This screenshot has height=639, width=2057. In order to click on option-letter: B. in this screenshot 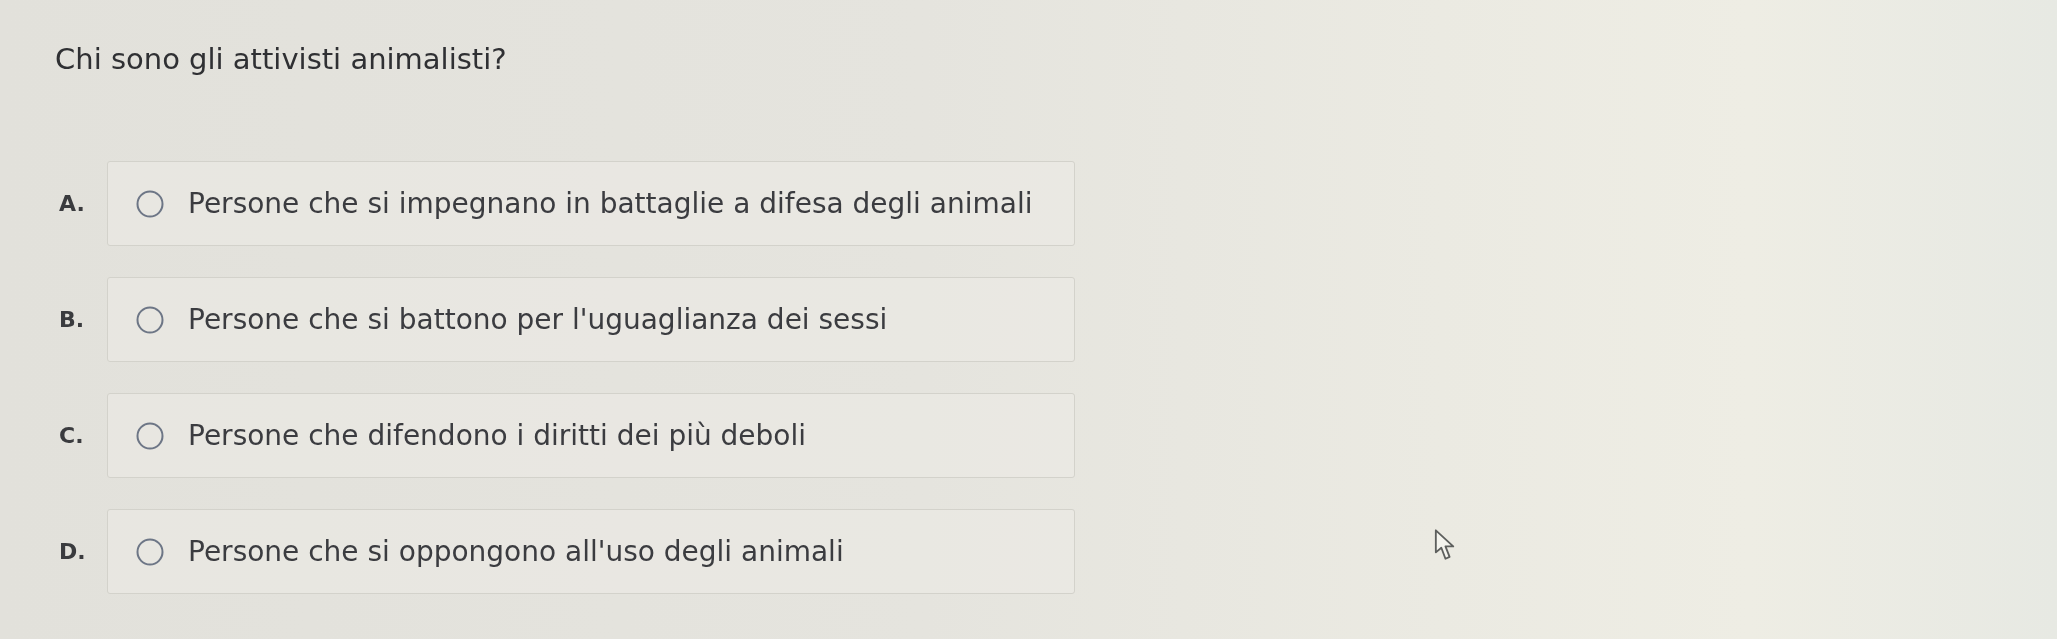, I will do `click(72, 319)`.